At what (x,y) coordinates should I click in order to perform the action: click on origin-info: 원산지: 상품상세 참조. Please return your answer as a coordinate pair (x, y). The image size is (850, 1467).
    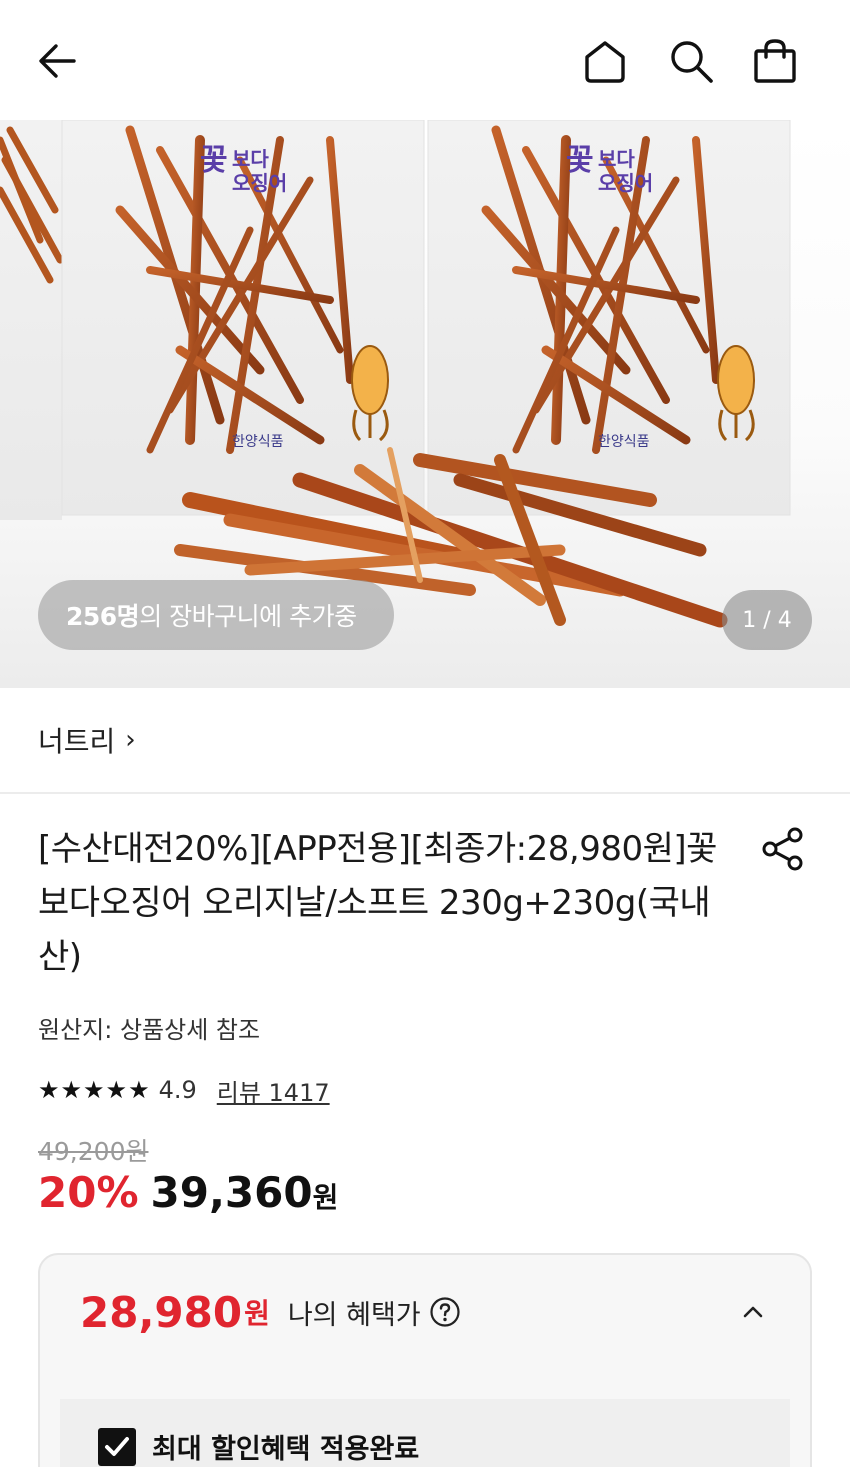
    Looking at the image, I should click on (149, 1030).